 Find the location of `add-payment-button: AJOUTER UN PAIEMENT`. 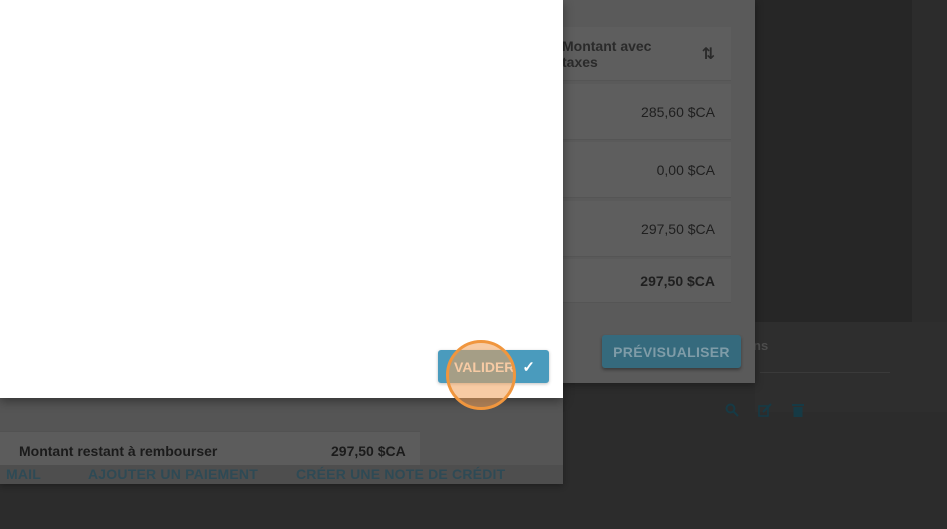

add-payment-button: AJOUTER UN PAIEMENT is located at coordinates (173, 474).